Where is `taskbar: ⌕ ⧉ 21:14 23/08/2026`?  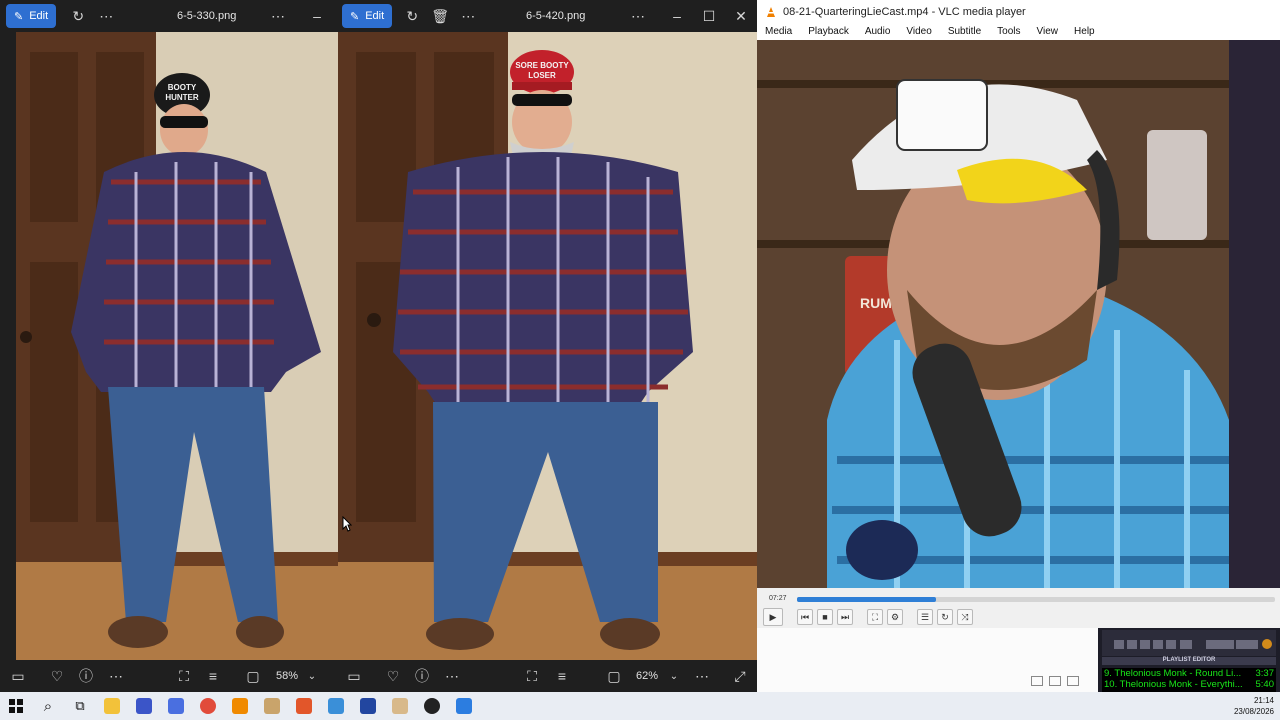 taskbar: ⌕ ⧉ 21:14 23/08/2026 is located at coordinates (640, 706).